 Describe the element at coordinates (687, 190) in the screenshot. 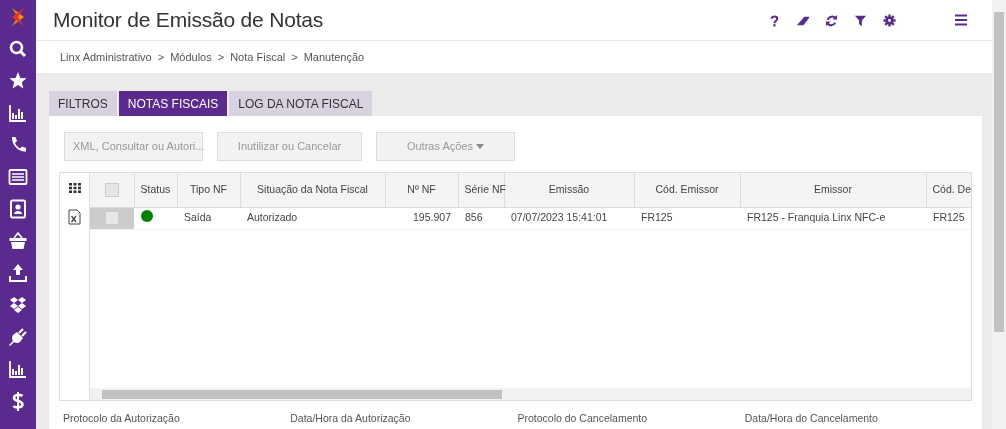

I see `column-header: Cód. Emissor` at that location.